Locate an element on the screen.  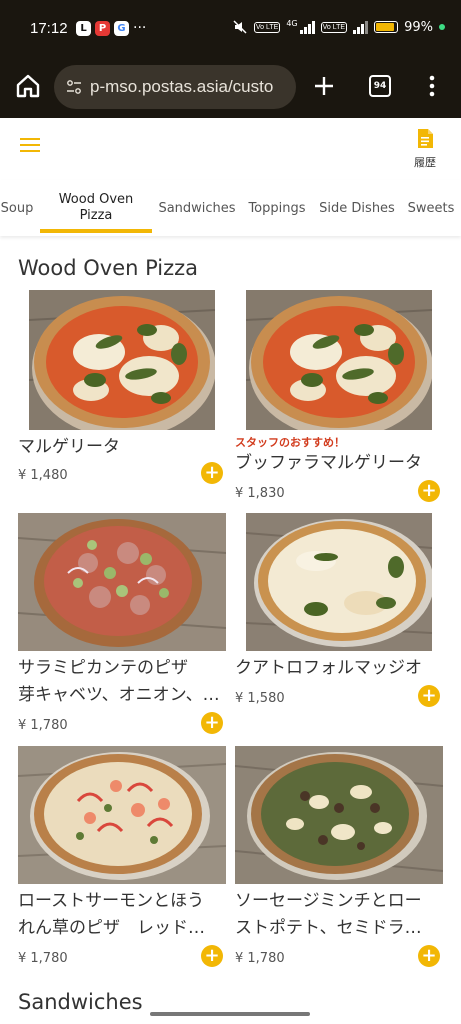
item-price: ¥ 1,480 is located at coordinates (43, 475).